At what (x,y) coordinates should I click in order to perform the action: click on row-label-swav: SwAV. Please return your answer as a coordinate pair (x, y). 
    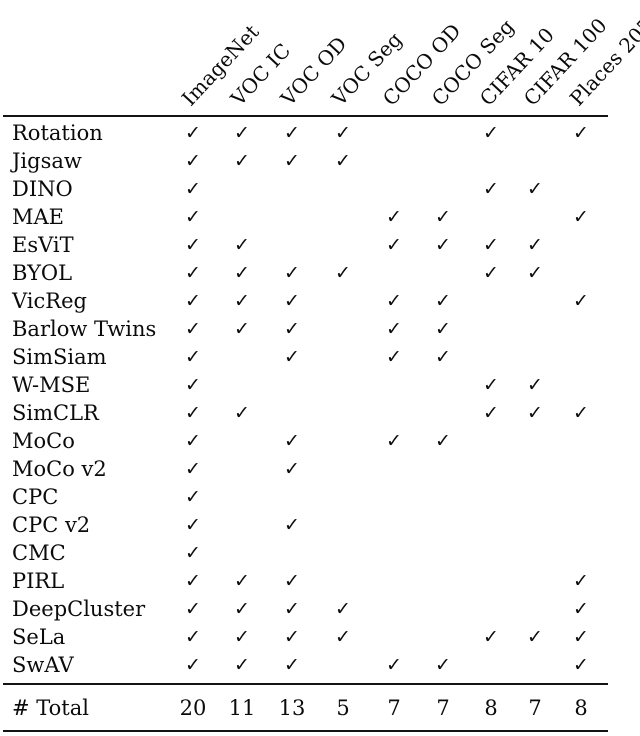
    Looking at the image, I should click on (43, 665).